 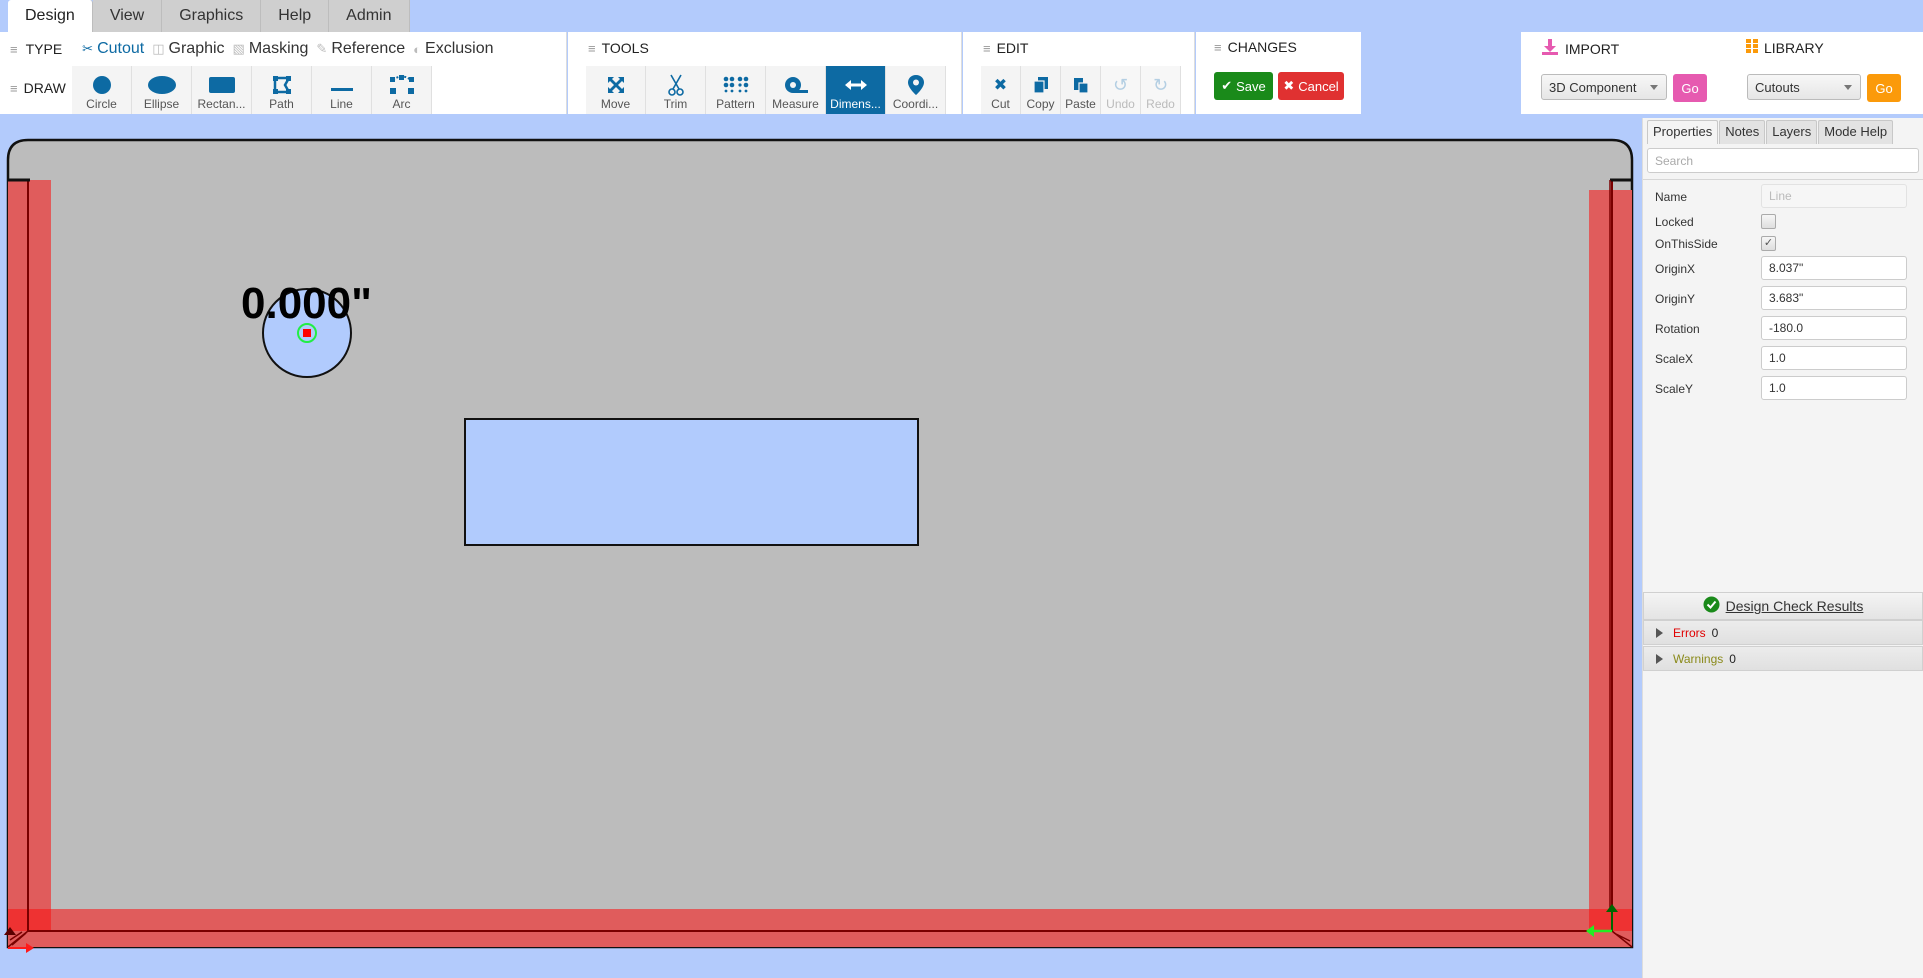 What do you see at coordinates (615, 104) in the screenshot?
I see `tool-move-label: Move` at bounding box center [615, 104].